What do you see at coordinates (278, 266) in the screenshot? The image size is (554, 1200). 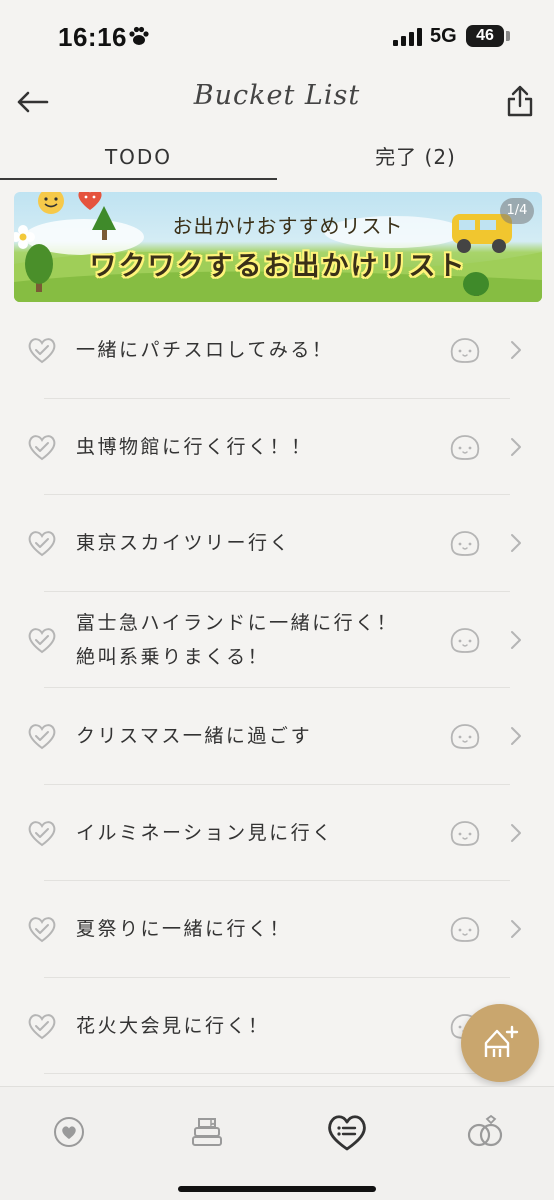 I see `banner-title: ワクワクするお出かけリスト` at bounding box center [278, 266].